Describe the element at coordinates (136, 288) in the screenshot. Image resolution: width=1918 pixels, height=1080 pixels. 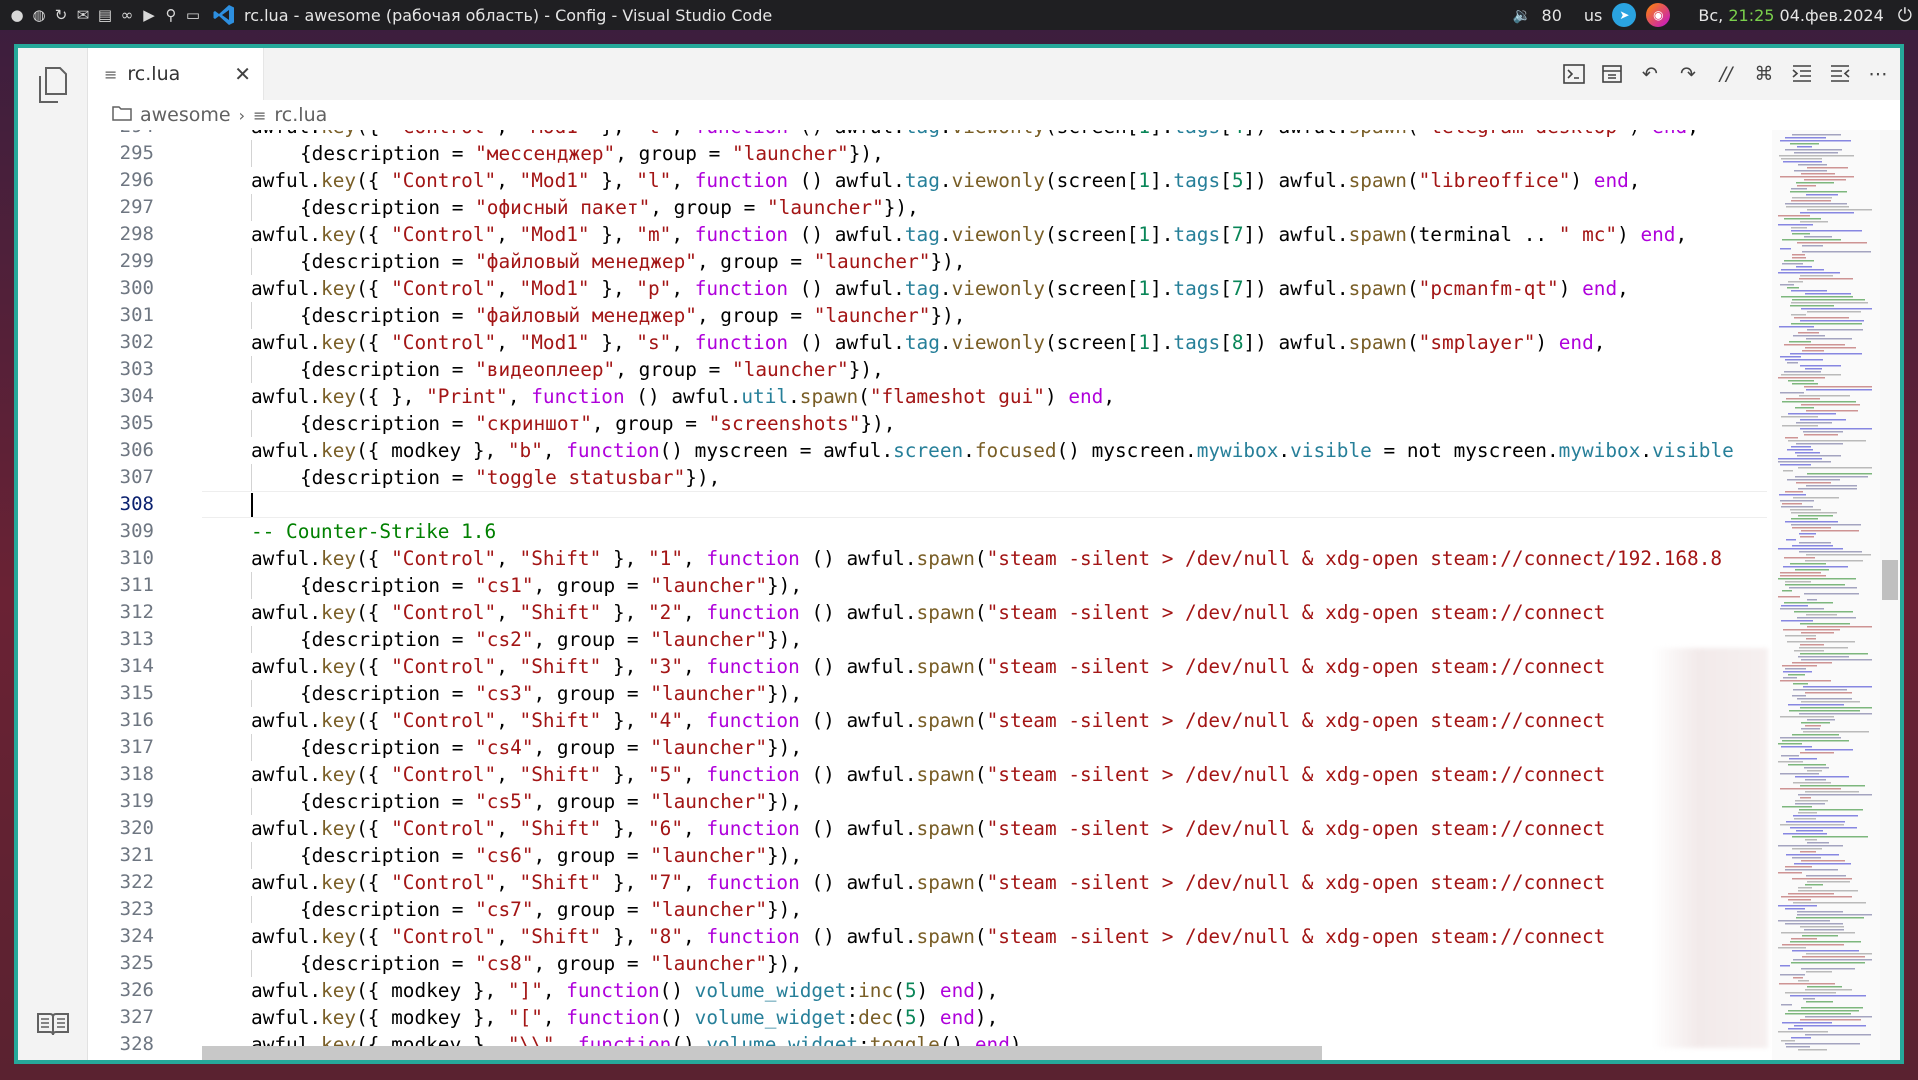
I see `line-number: 300` at that location.